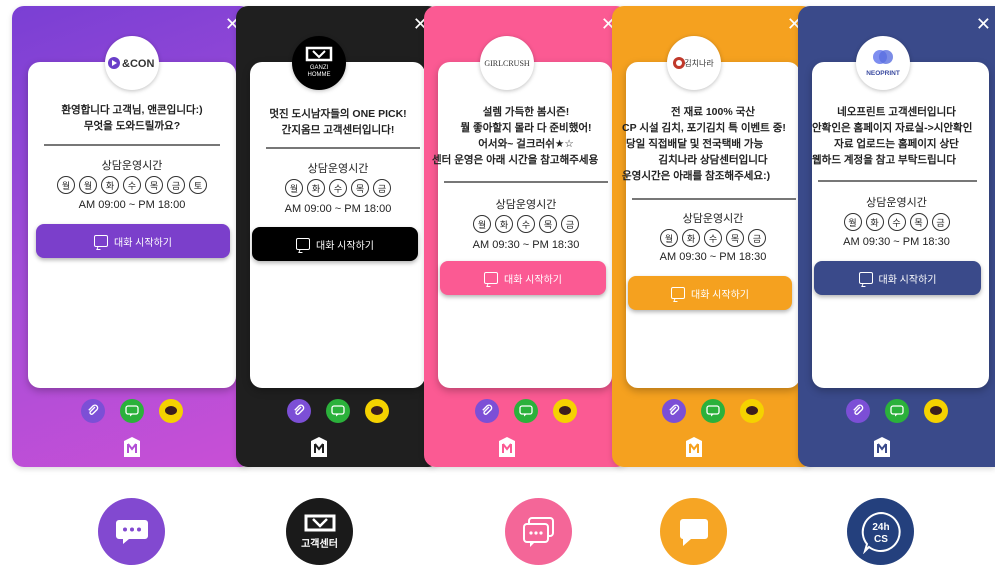  I want to click on orange-chat-launcher, so click(693, 531).